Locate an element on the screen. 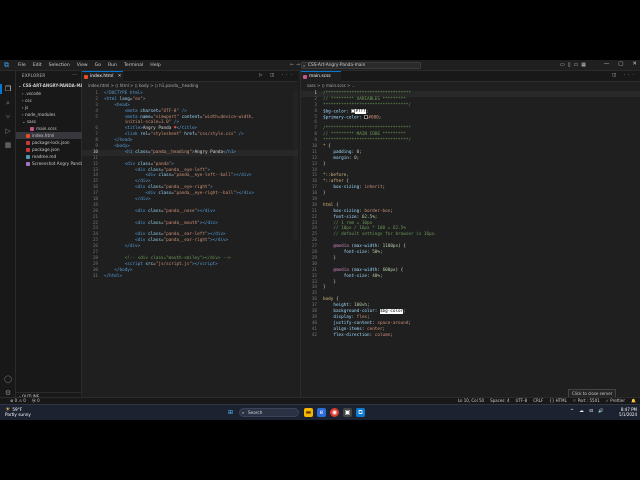 This screenshot has height=480, width=640. clock-date: 5/1/2024 is located at coordinates (628, 415).